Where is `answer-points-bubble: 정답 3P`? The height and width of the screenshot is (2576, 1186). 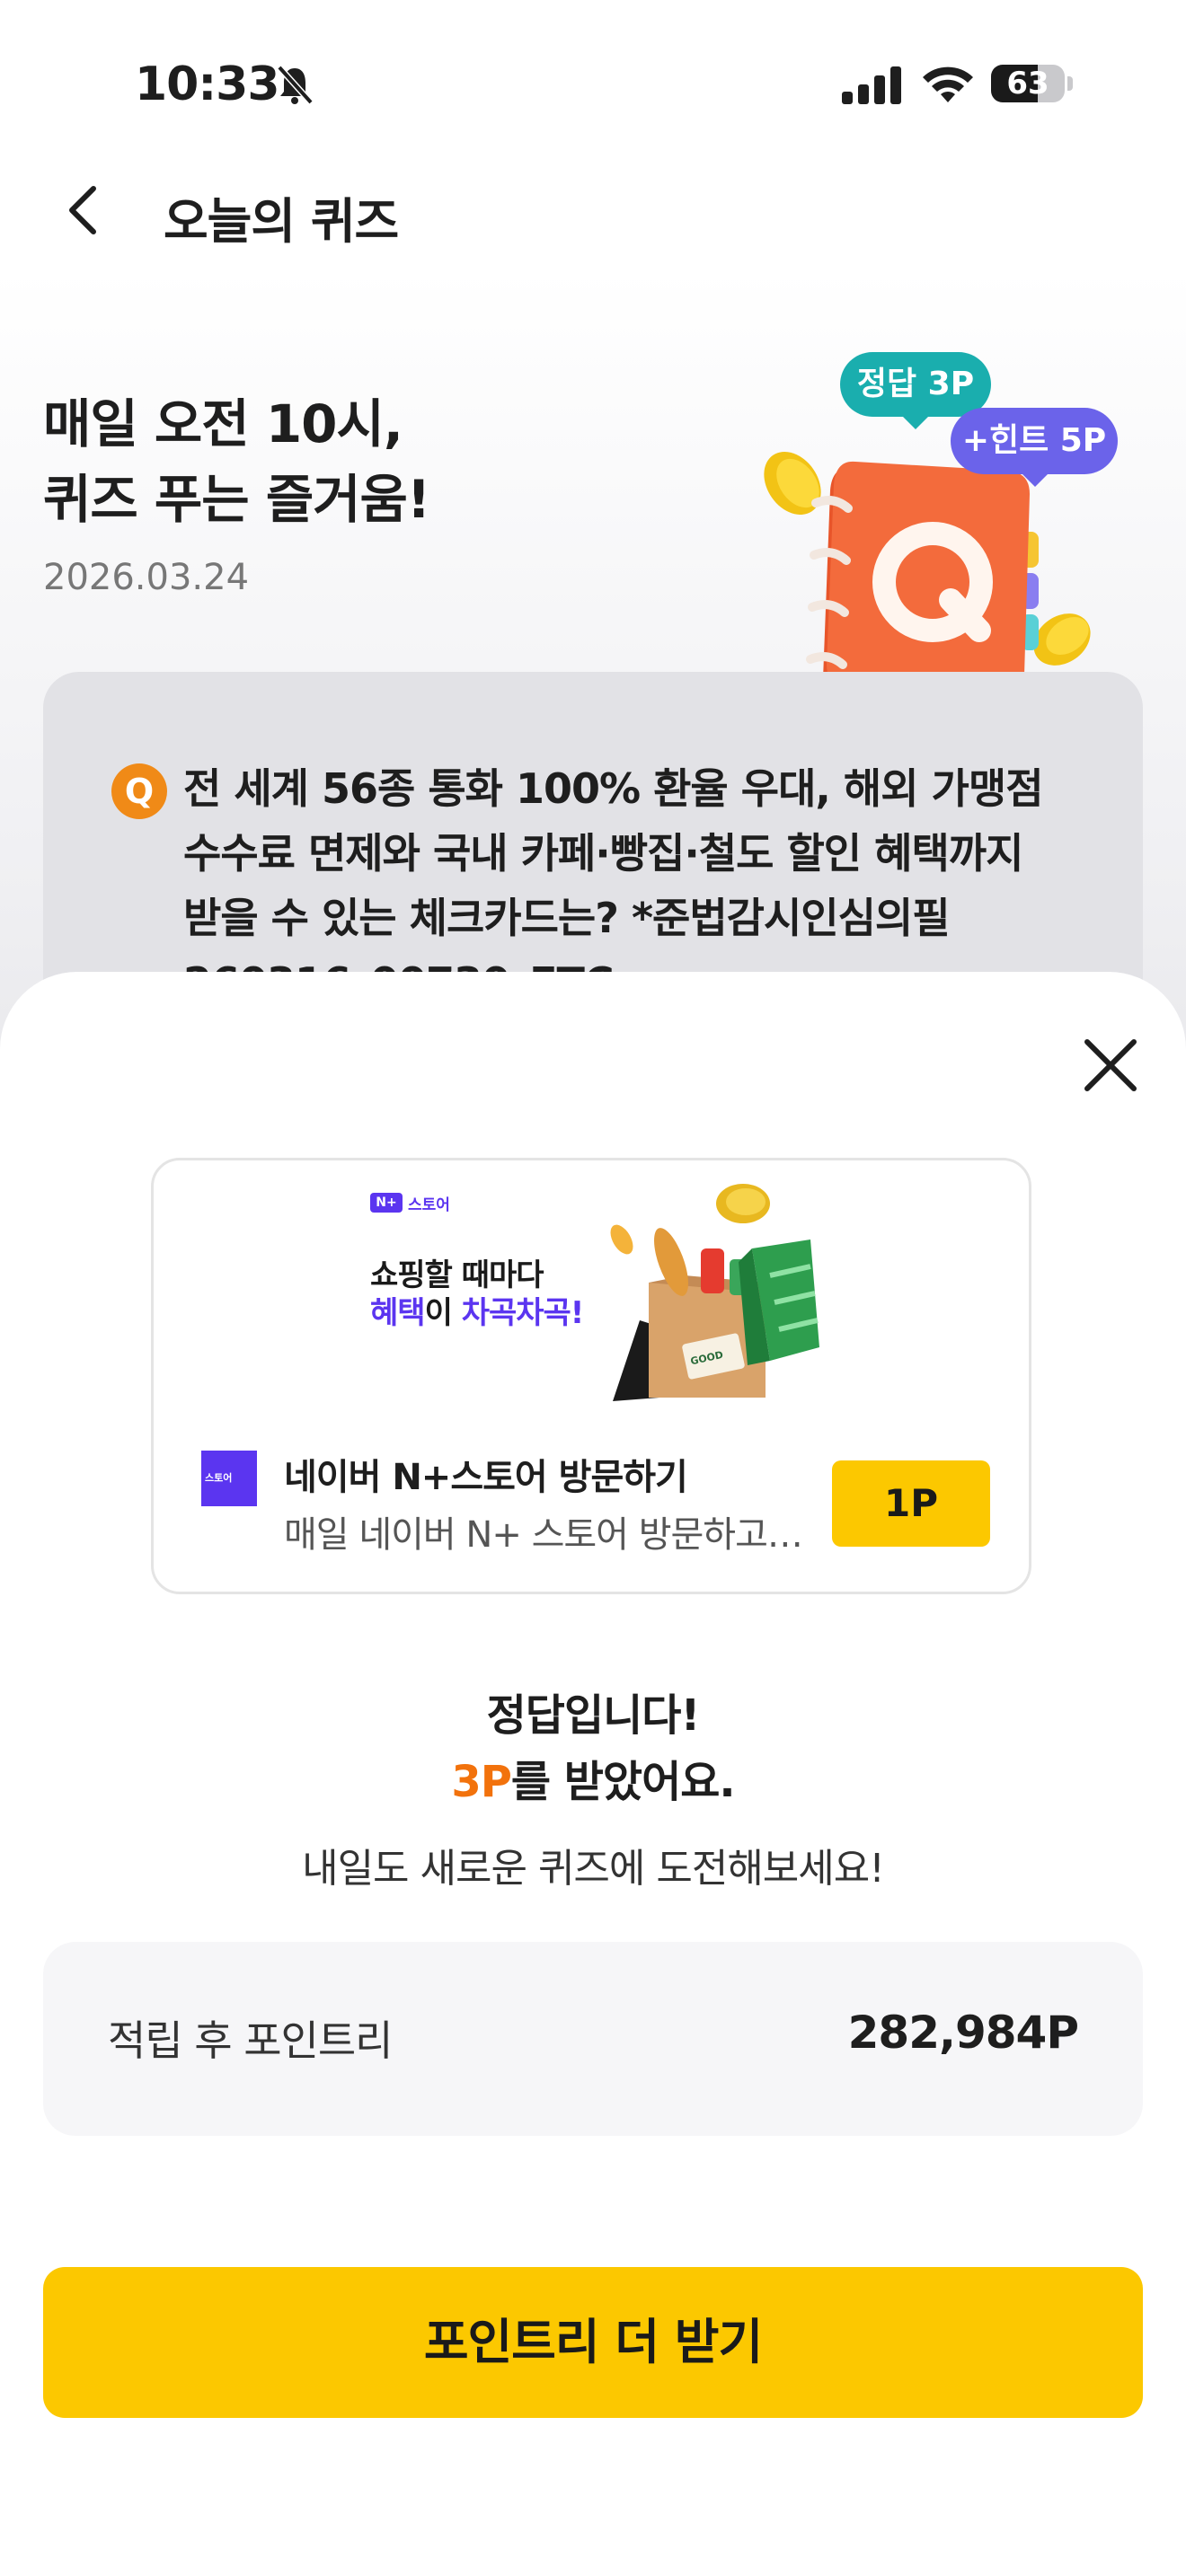
answer-points-bubble: 정답 3P is located at coordinates (915, 390).